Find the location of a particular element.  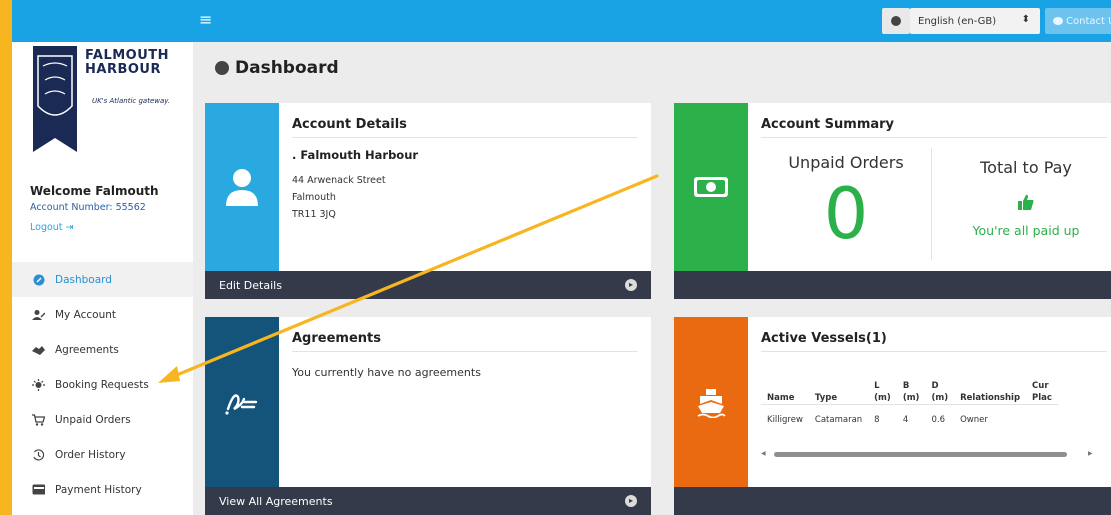

handshake-icon is located at coordinates (38, 349).